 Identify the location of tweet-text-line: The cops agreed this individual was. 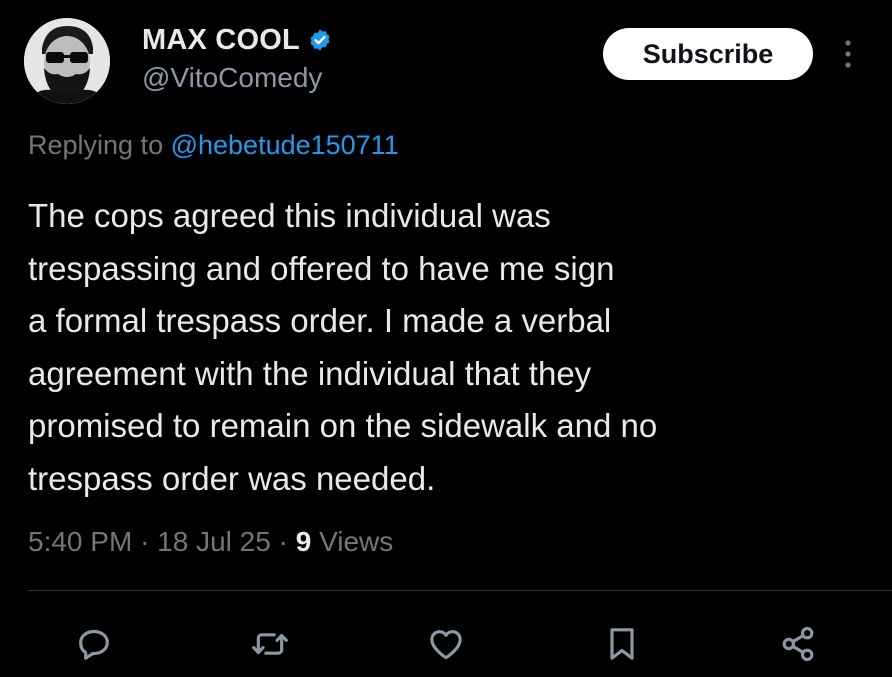
(289, 215).